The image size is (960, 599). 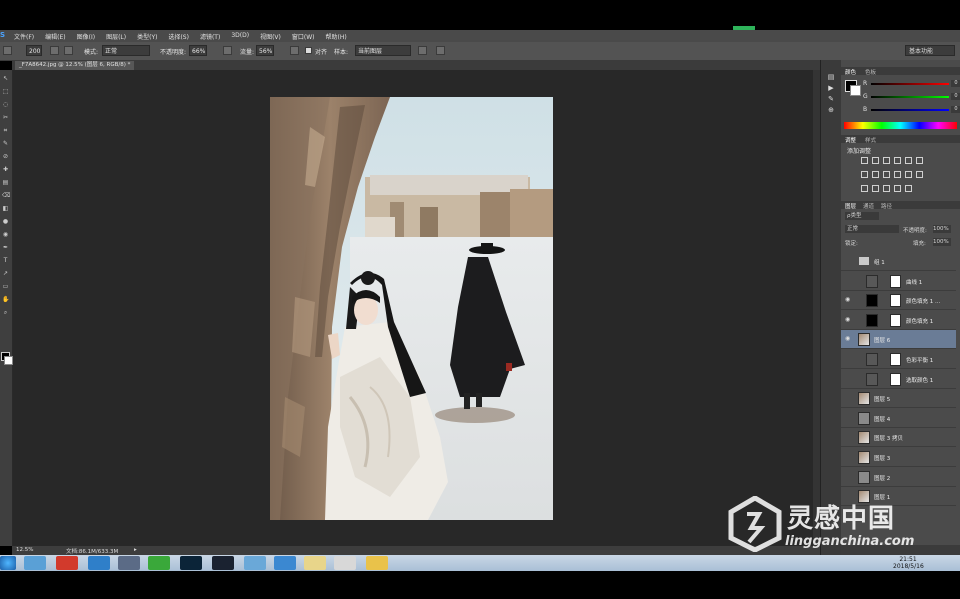 I want to click on curves-icon, so click(x=886, y=160).